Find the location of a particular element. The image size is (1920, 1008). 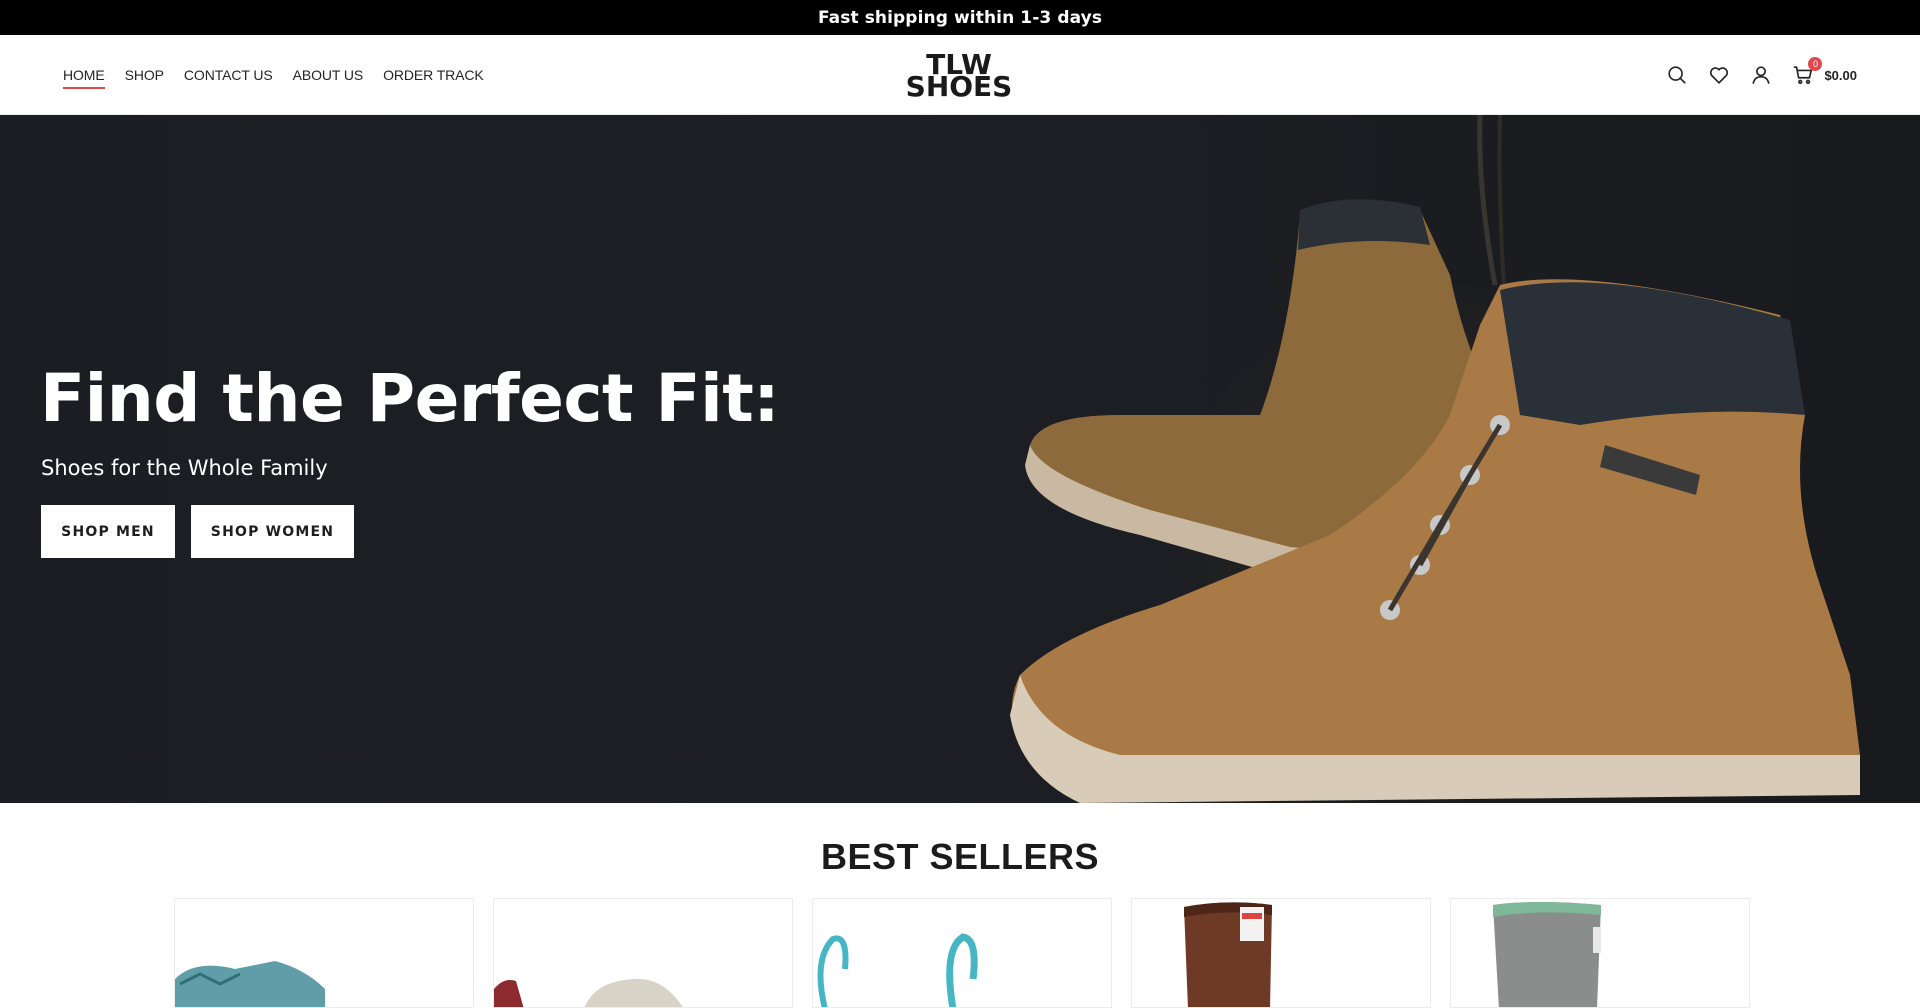

nav-home: HOME is located at coordinates (84, 75).